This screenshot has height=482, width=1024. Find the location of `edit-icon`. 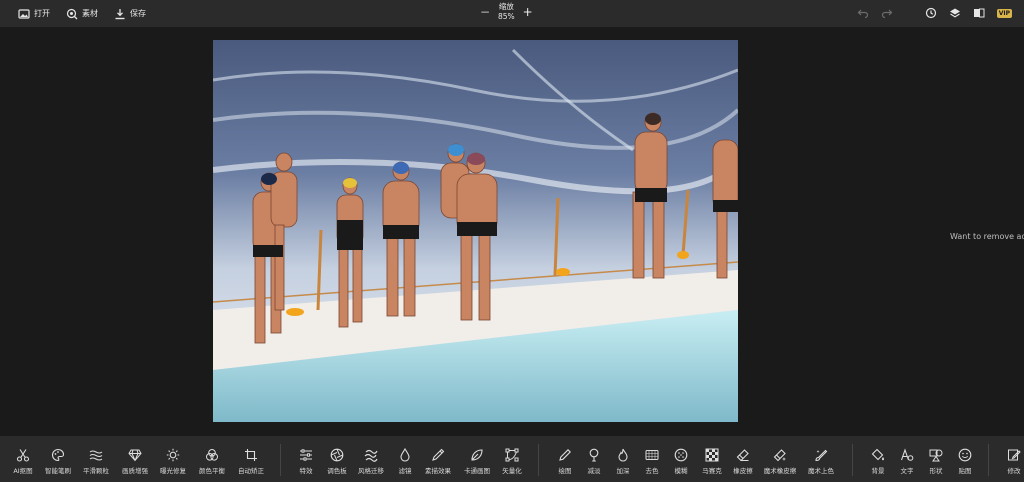

edit-icon is located at coordinates (1014, 455).